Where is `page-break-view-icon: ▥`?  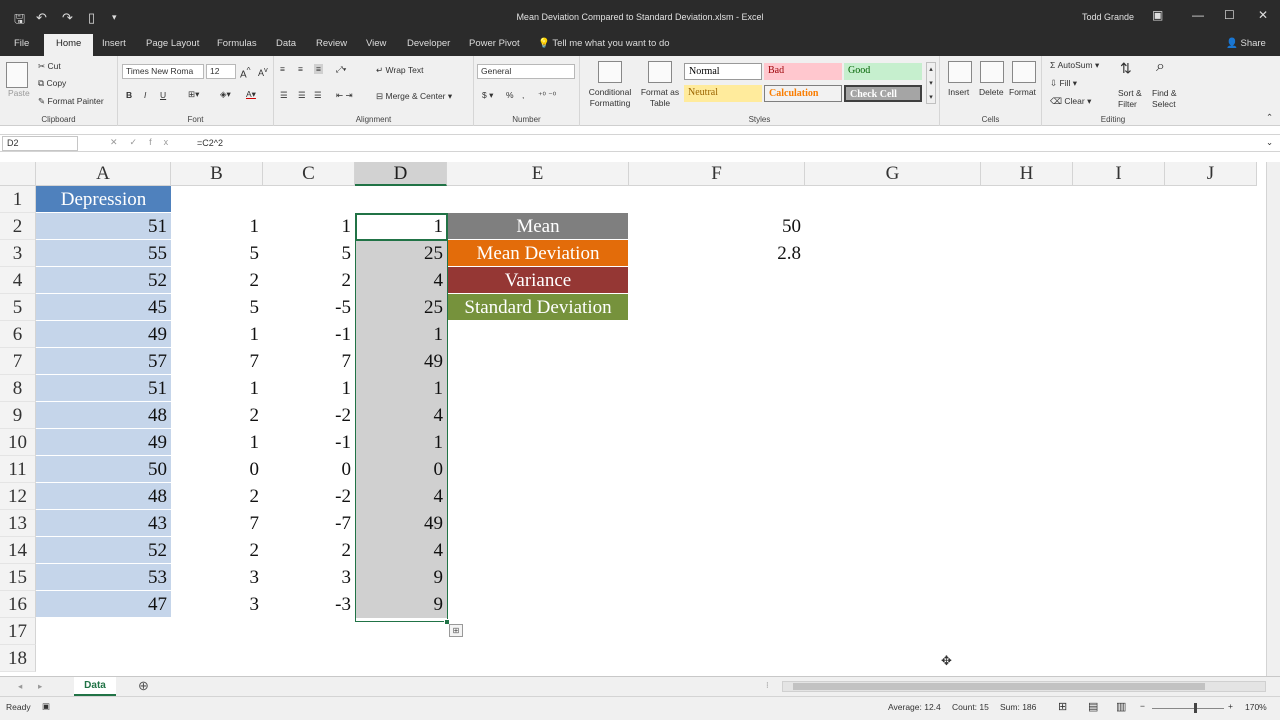
page-break-view-icon: ▥ is located at coordinates (1121, 706).